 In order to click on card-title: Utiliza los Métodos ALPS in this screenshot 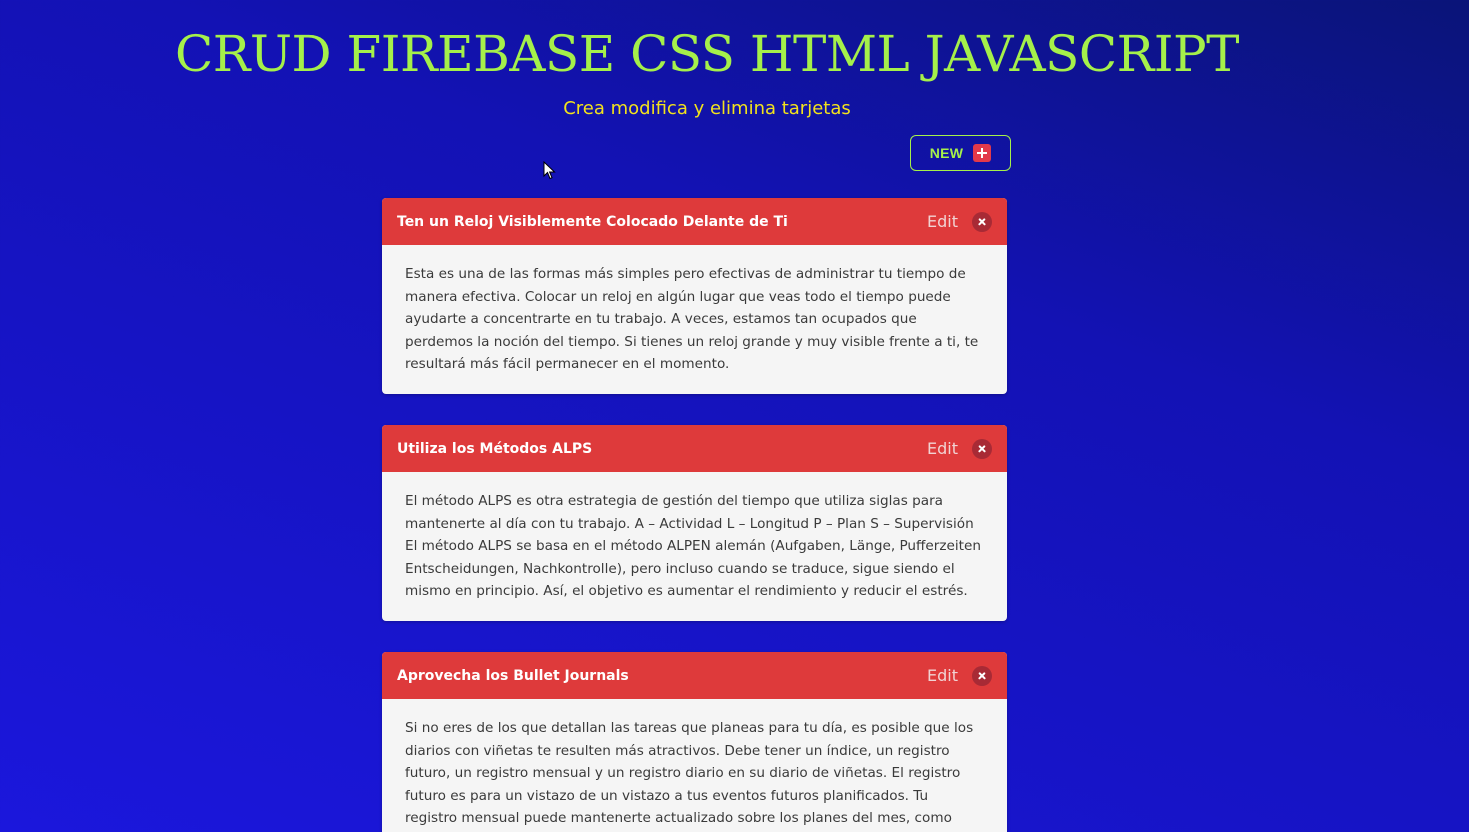, I will do `click(495, 448)`.